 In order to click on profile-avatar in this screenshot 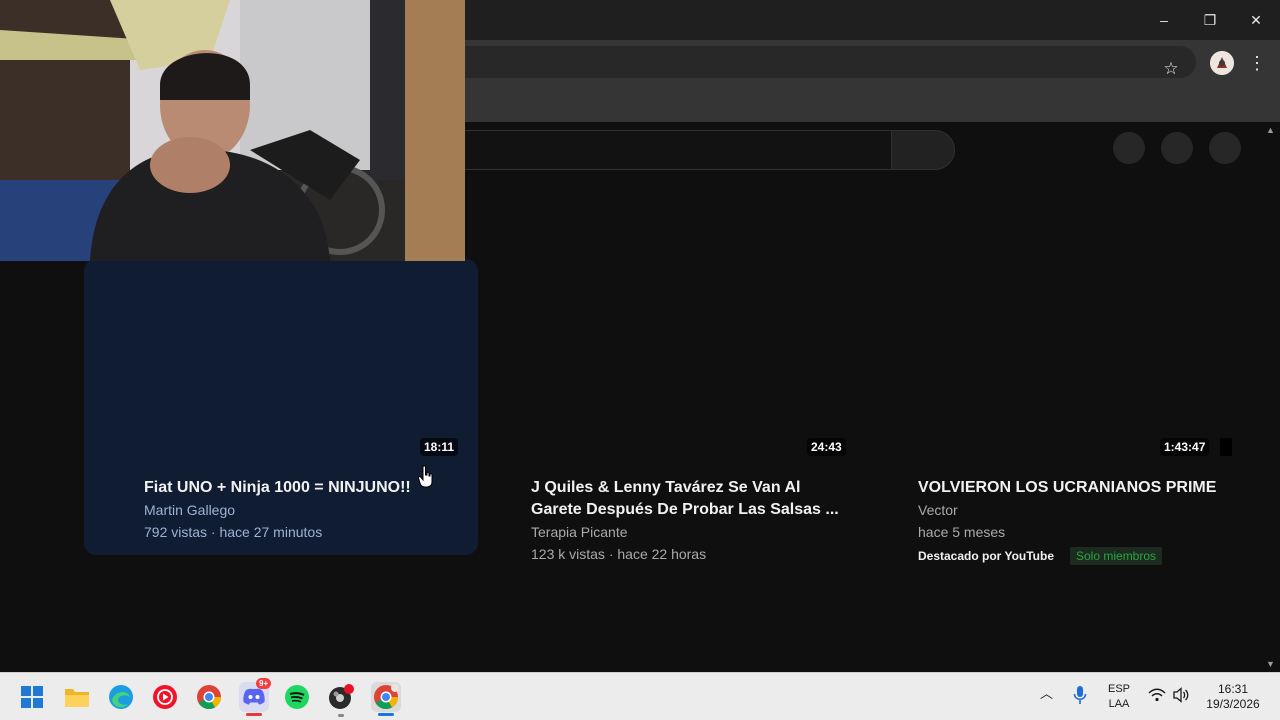, I will do `click(1222, 63)`.